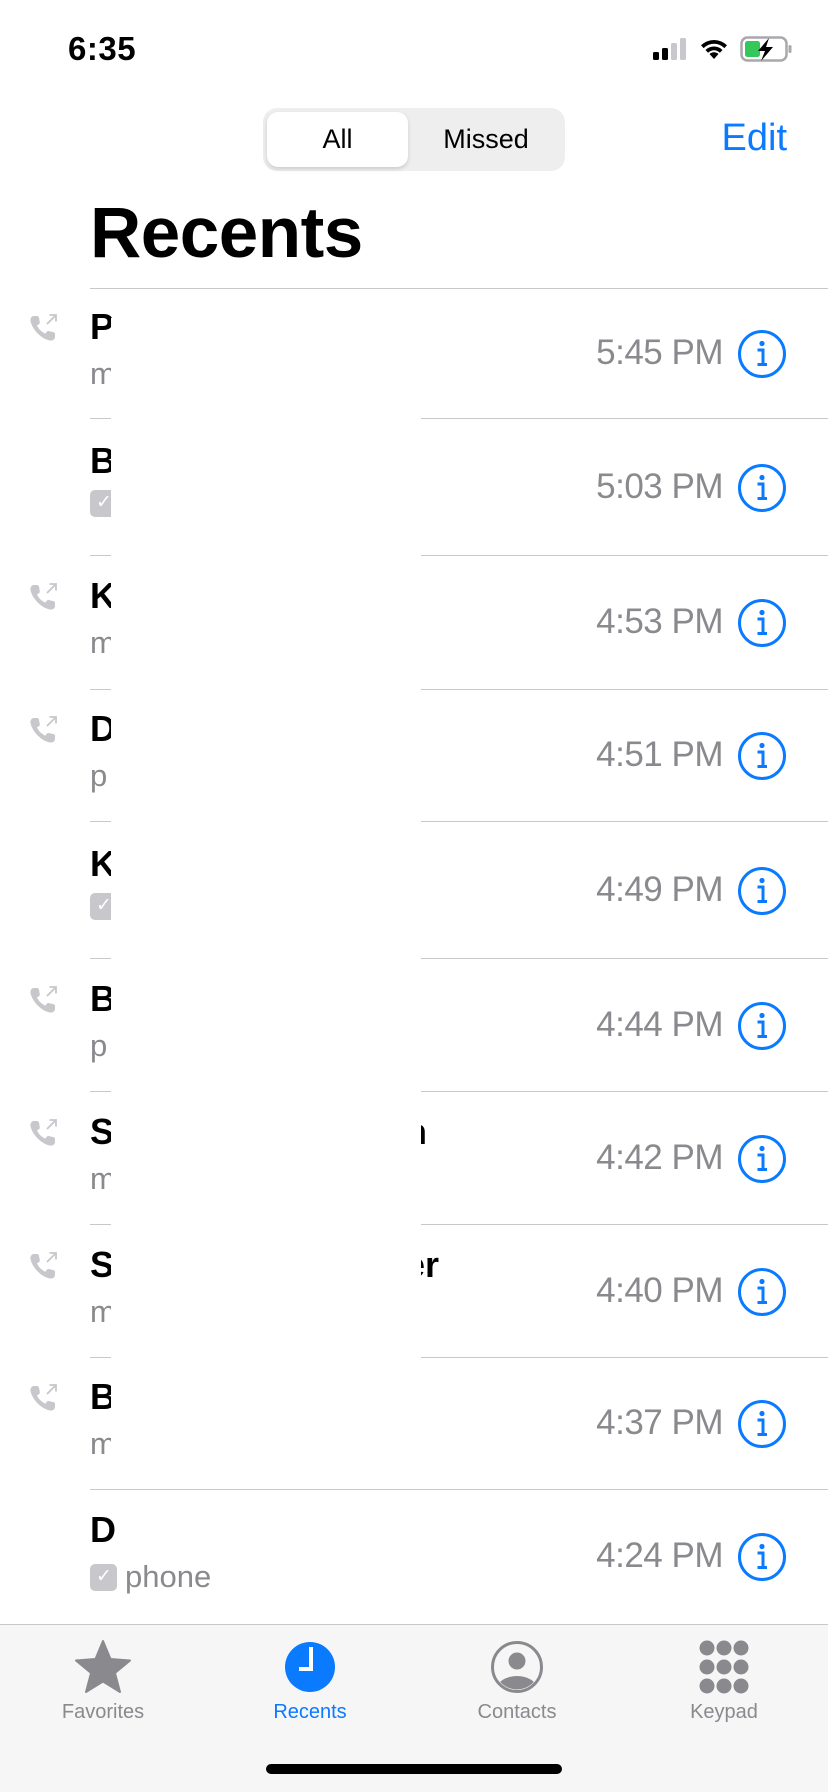  What do you see at coordinates (659, 1024) in the screenshot?
I see `call-time: 4:44 PM` at bounding box center [659, 1024].